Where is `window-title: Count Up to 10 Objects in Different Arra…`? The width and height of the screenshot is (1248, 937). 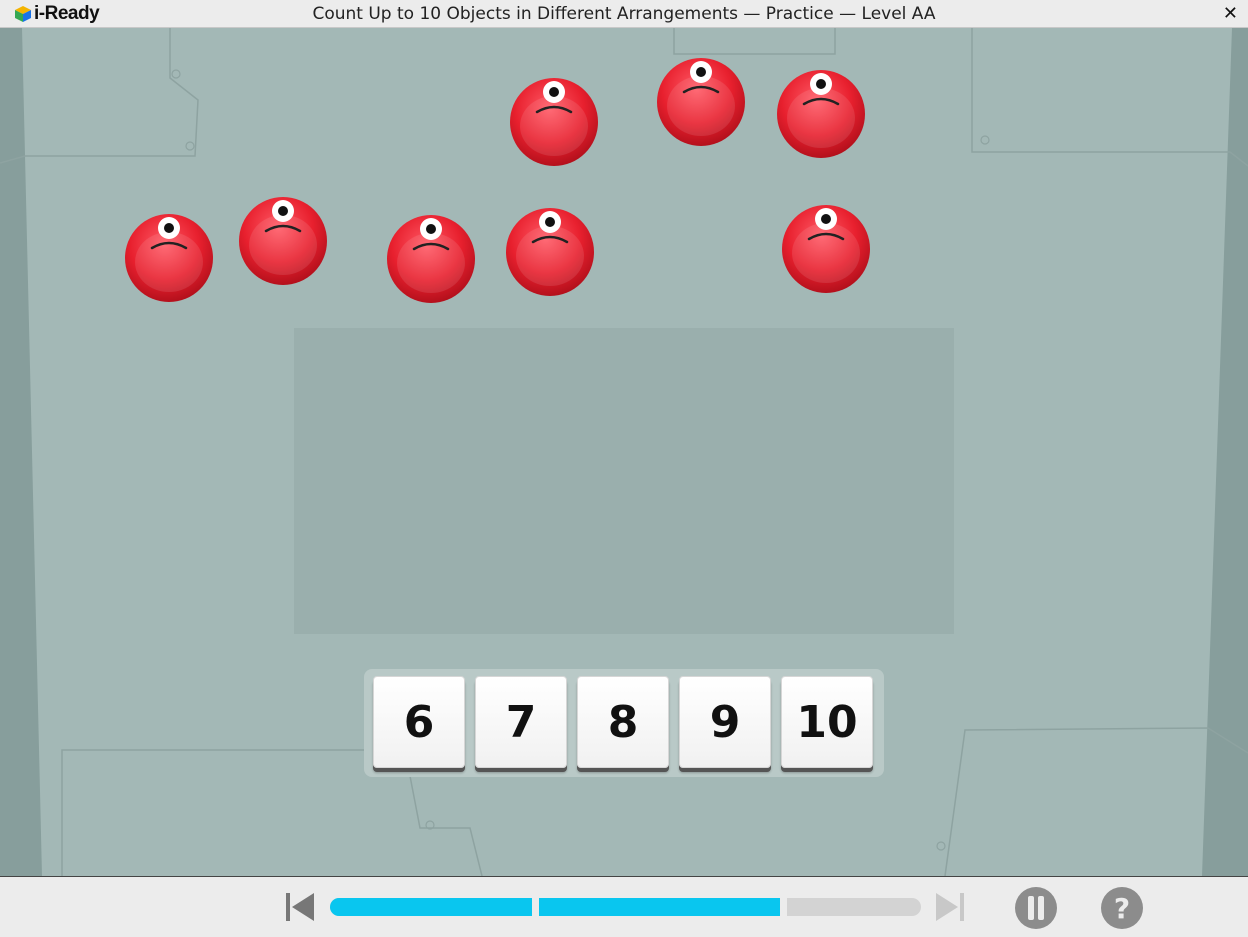 window-title: Count Up to 10 Objects in Different Arra… is located at coordinates (624, 14).